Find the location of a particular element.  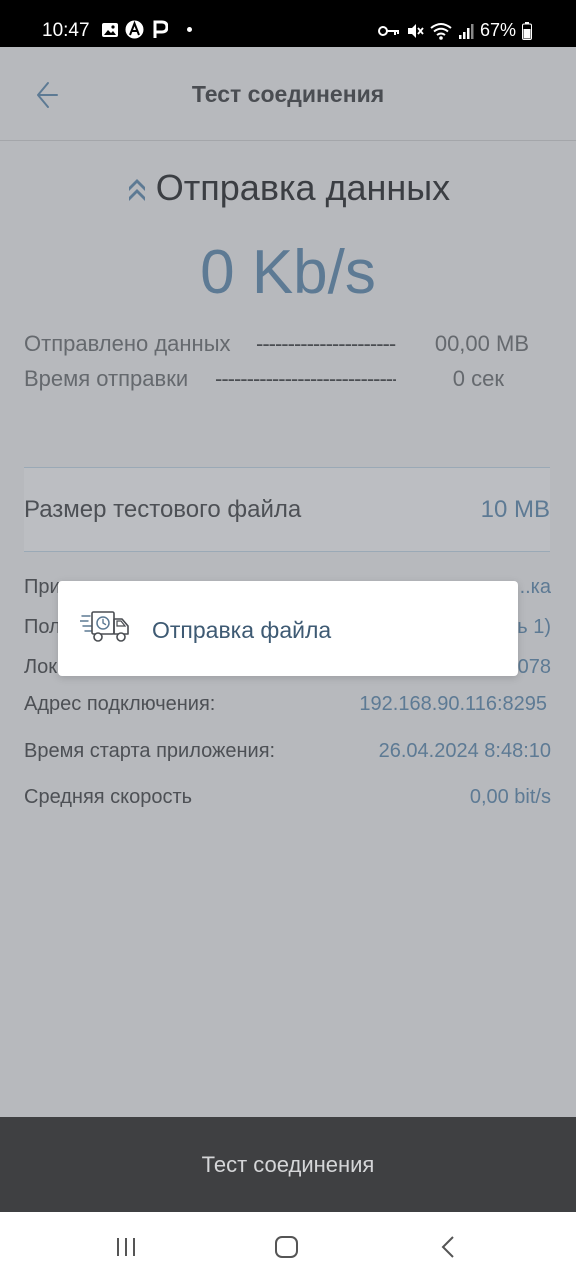

system-nav-bar is located at coordinates (288, 1246).